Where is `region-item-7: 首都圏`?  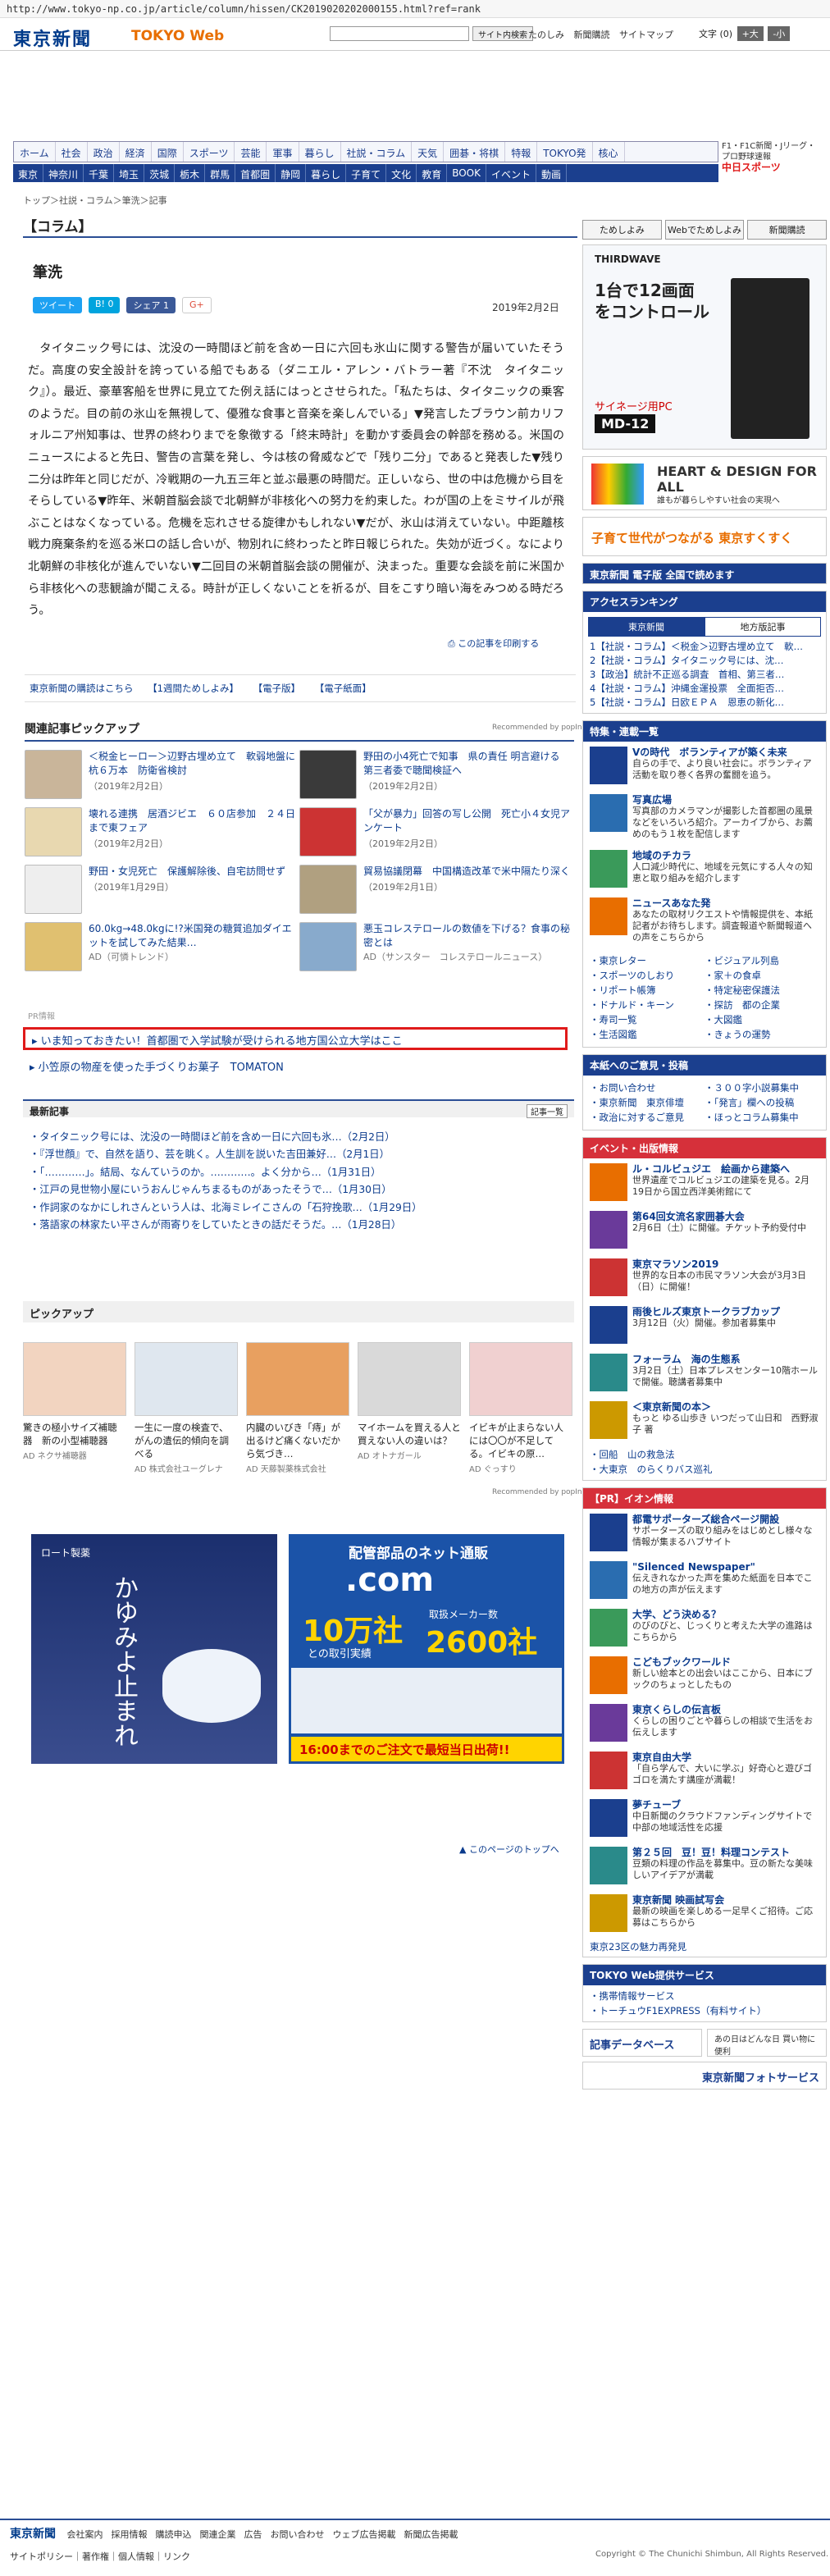 region-item-7: 首都圏 is located at coordinates (256, 173).